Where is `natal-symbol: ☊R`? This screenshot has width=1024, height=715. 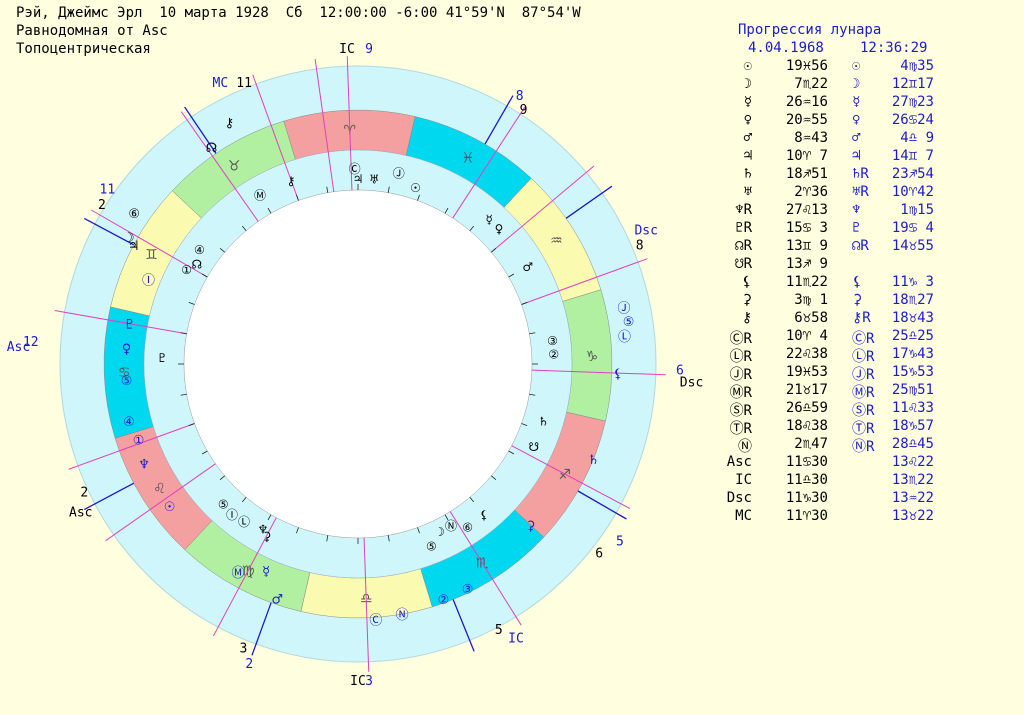
natal-symbol: ☊R is located at coordinates (743, 246).